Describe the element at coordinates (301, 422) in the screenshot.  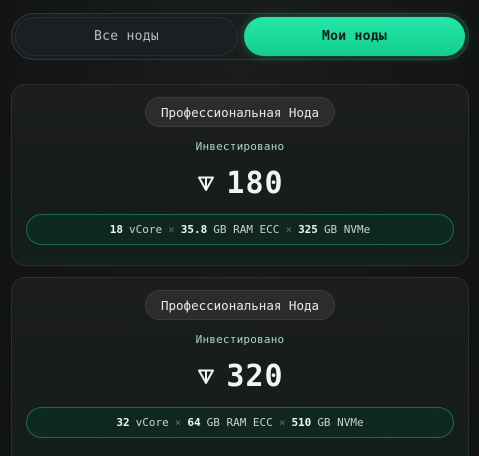
I see `disk-value: 510` at that location.